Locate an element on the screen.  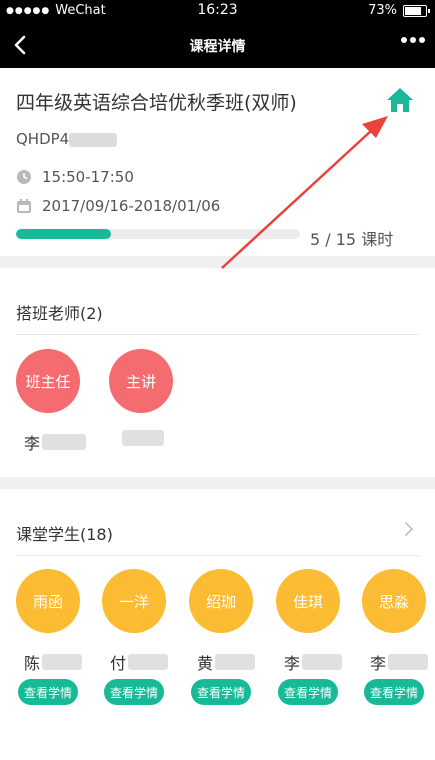
battery-percent: 73% is located at coordinates (382, 10).